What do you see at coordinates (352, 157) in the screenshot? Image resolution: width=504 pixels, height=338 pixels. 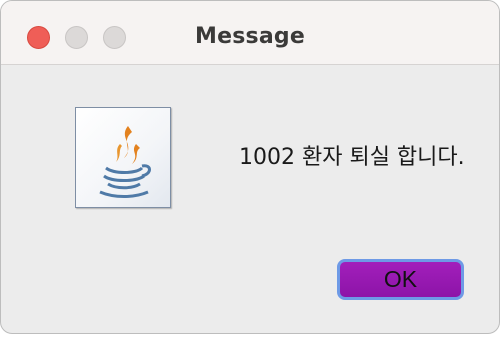 I see `dialog-message: 1002 환자 퇴실 합니다.` at bounding box center [352, 157].